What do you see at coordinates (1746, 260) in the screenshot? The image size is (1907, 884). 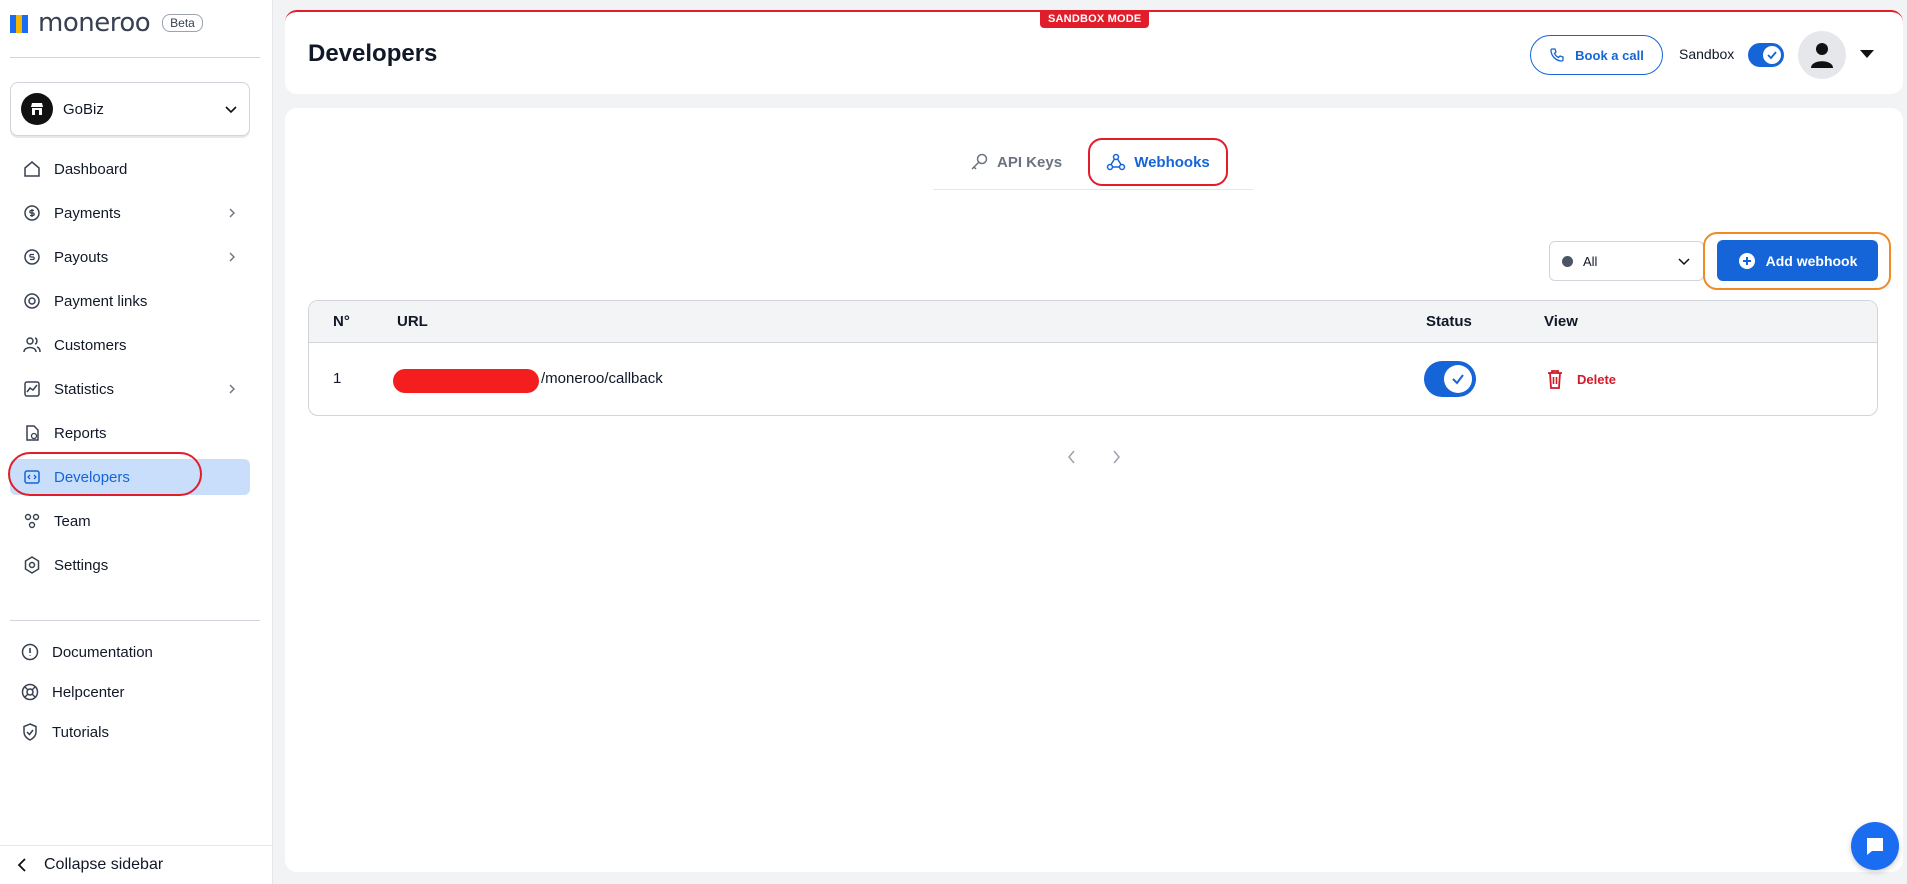 I see `plus-circle-icon` at bounding box center [1746, 260].